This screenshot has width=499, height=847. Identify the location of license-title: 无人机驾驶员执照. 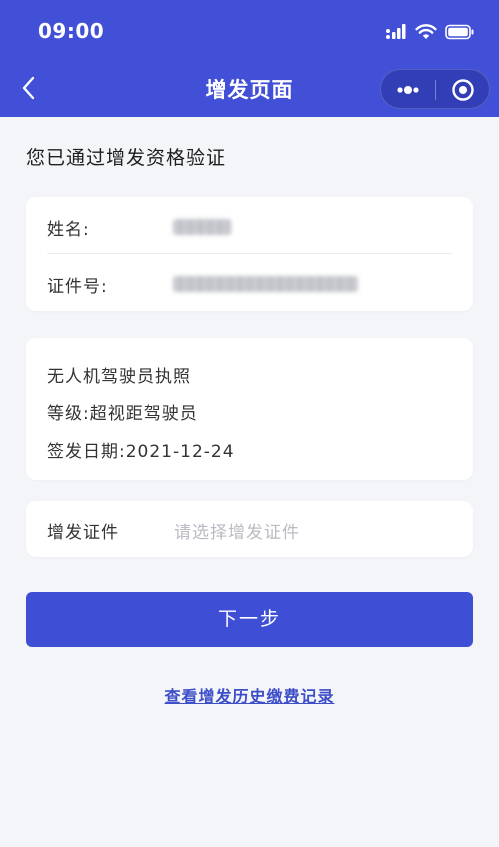
(119, 377).